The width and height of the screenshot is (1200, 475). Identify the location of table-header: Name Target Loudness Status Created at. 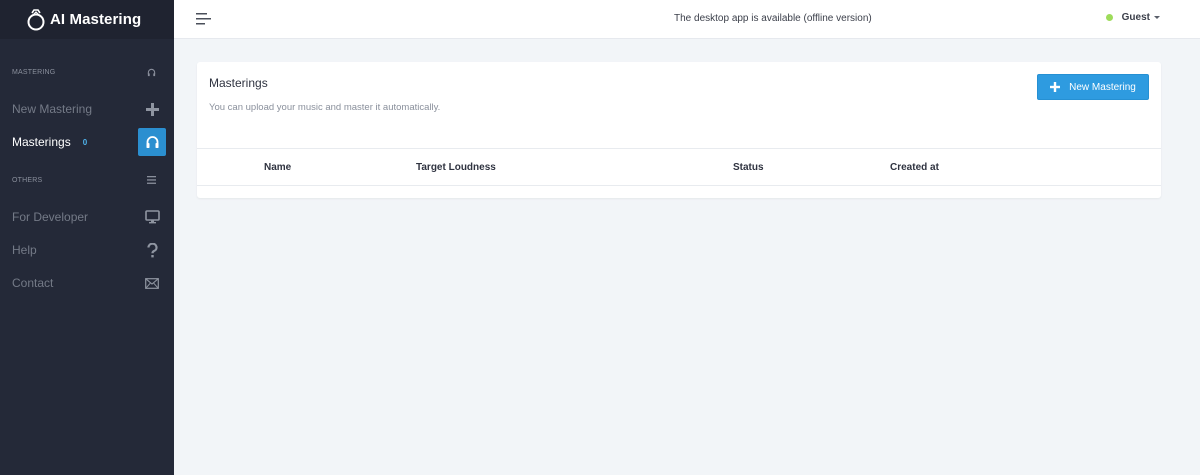
(679, 167).